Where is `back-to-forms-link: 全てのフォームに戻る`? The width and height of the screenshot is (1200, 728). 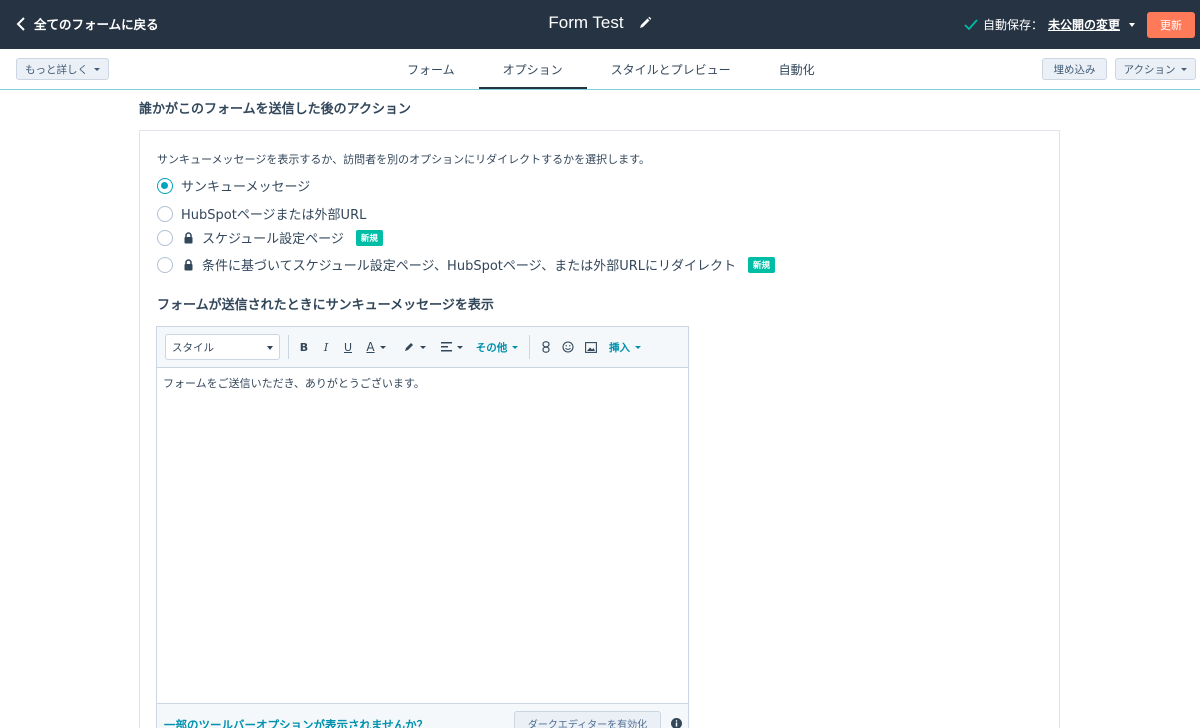
back-to-forms-link: 全てのフォームに戻る is located at coordinates (87, 23).